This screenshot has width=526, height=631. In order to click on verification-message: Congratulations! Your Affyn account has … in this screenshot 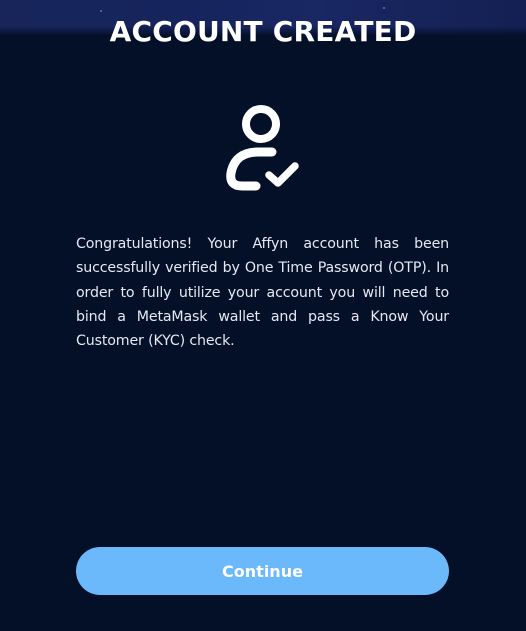, I will do `click(262, 293)`.